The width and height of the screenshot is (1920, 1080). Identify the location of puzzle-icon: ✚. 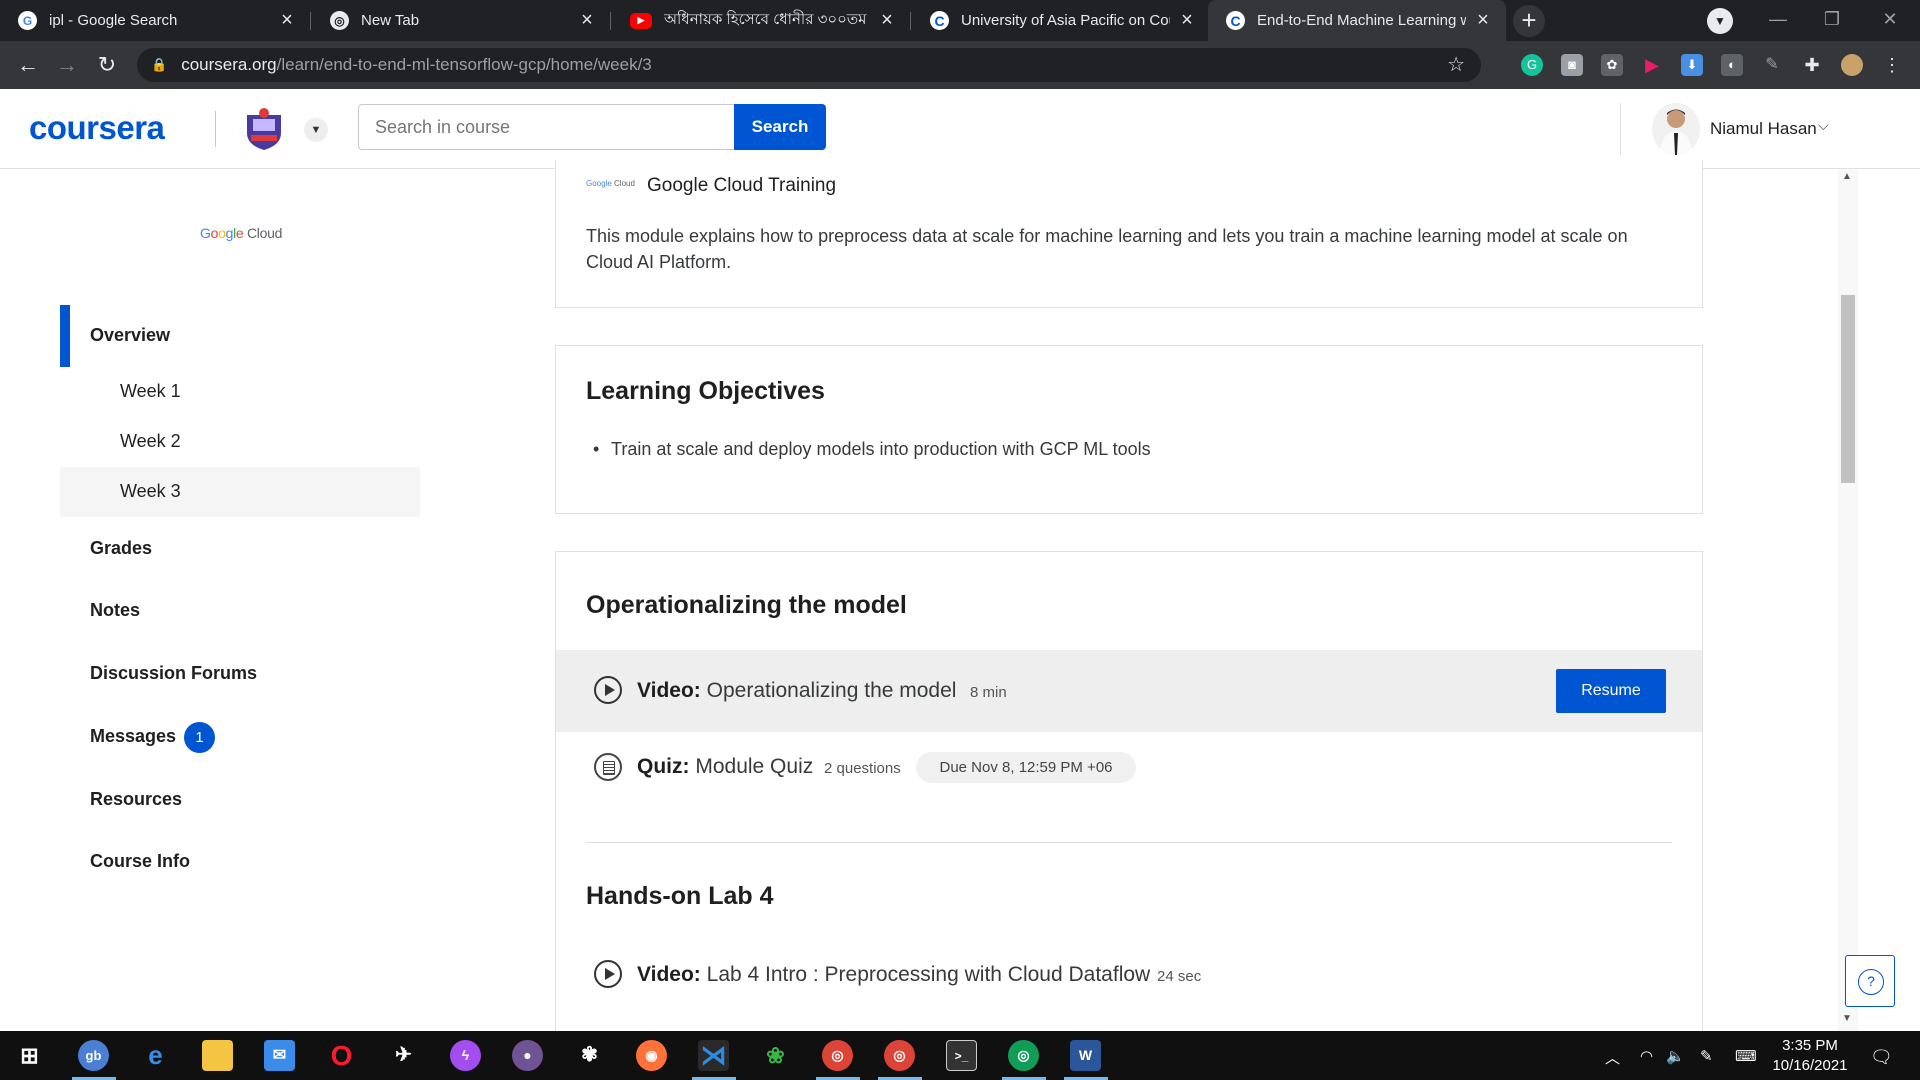
(1812, 65).